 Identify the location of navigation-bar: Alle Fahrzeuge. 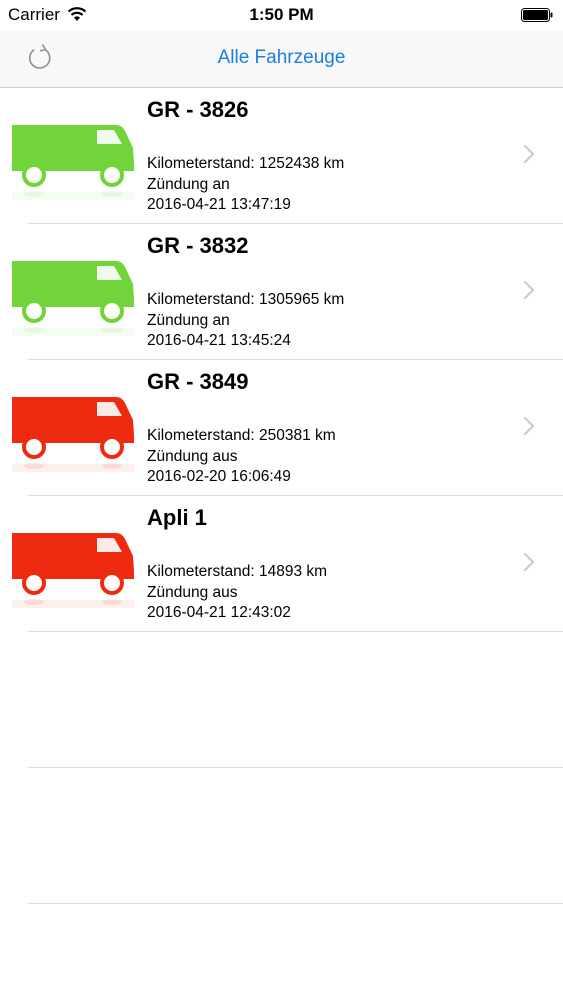
(281, 59).